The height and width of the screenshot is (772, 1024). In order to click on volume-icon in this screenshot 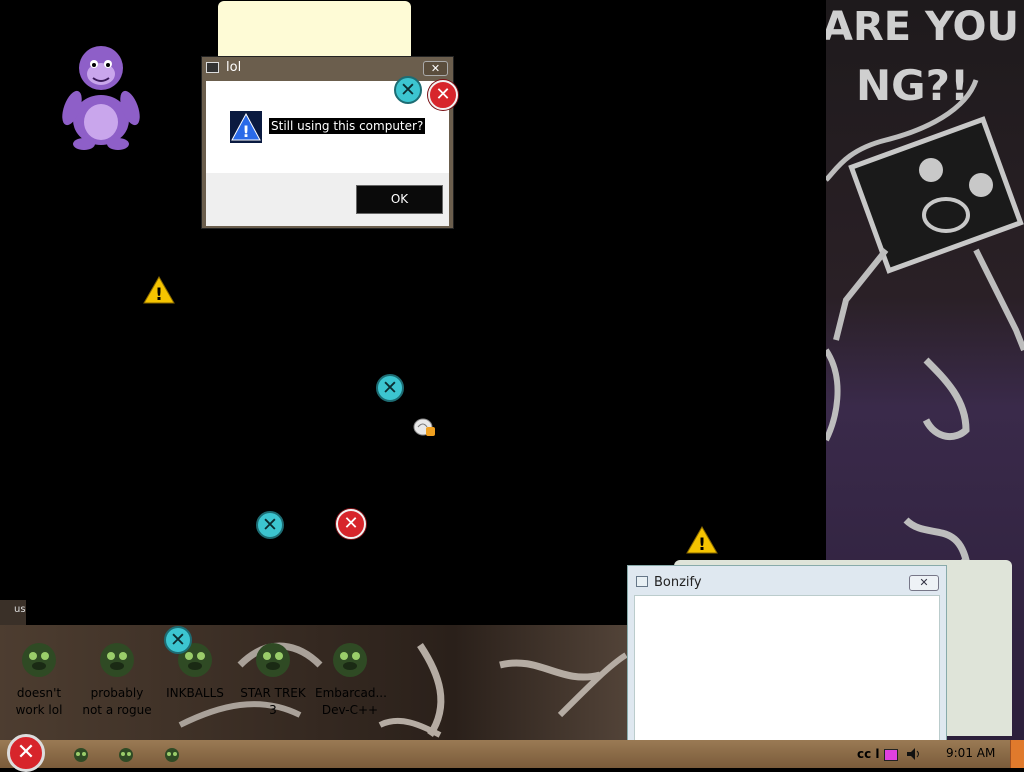, I will do `click(914, 754)`.